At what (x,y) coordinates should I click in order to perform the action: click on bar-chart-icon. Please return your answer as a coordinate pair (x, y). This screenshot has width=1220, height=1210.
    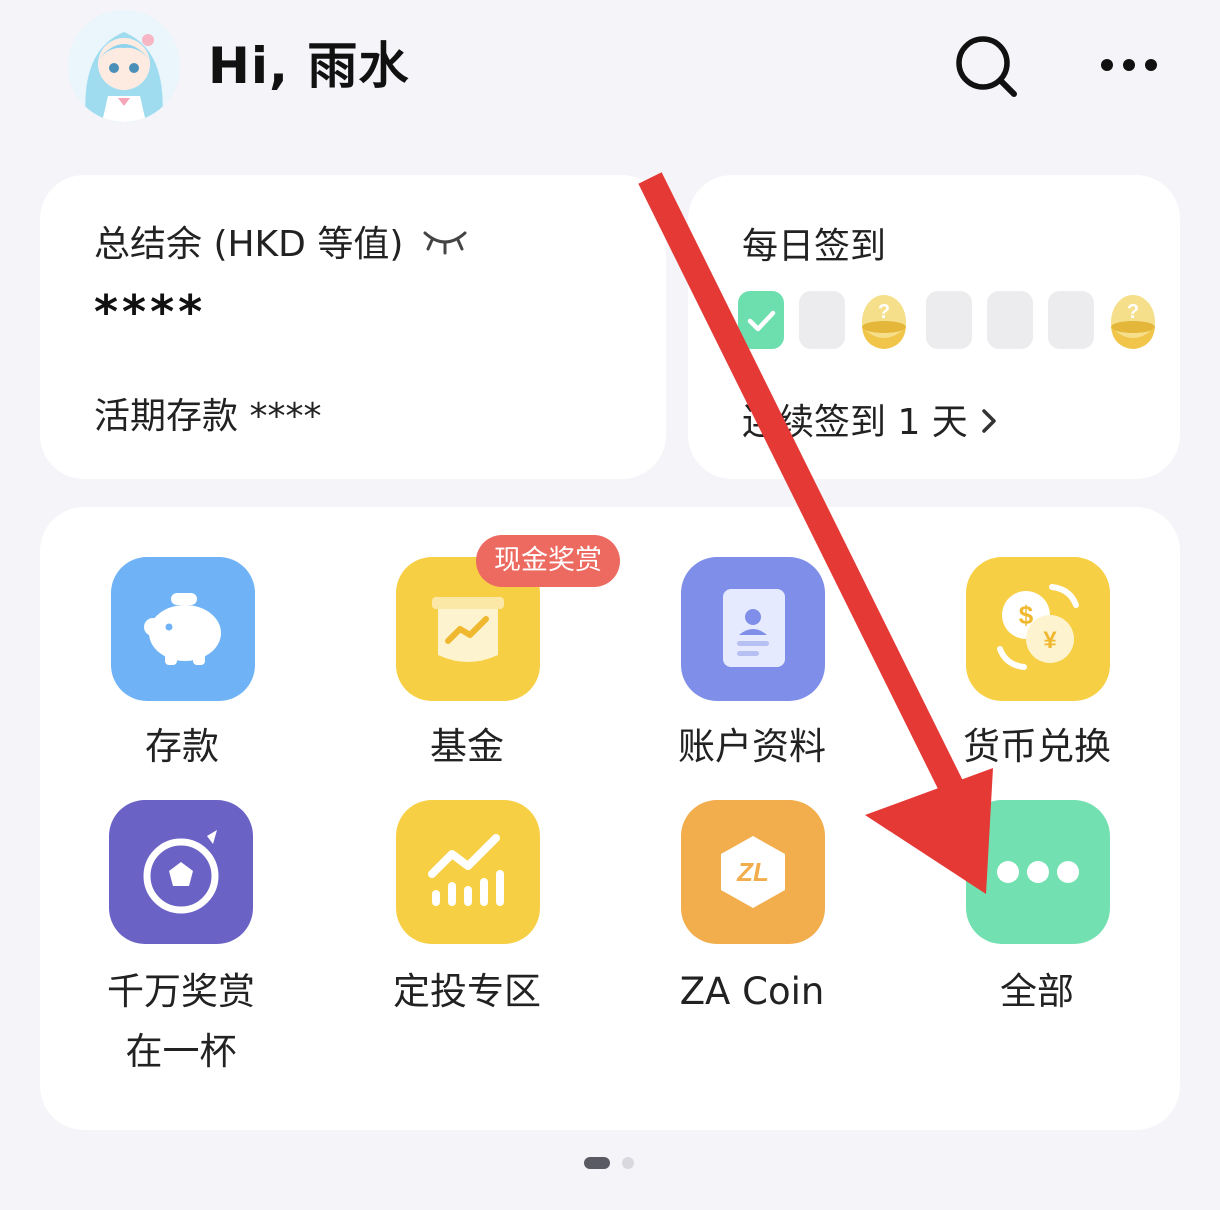
    Looking at the image, I should click on (468, 872).